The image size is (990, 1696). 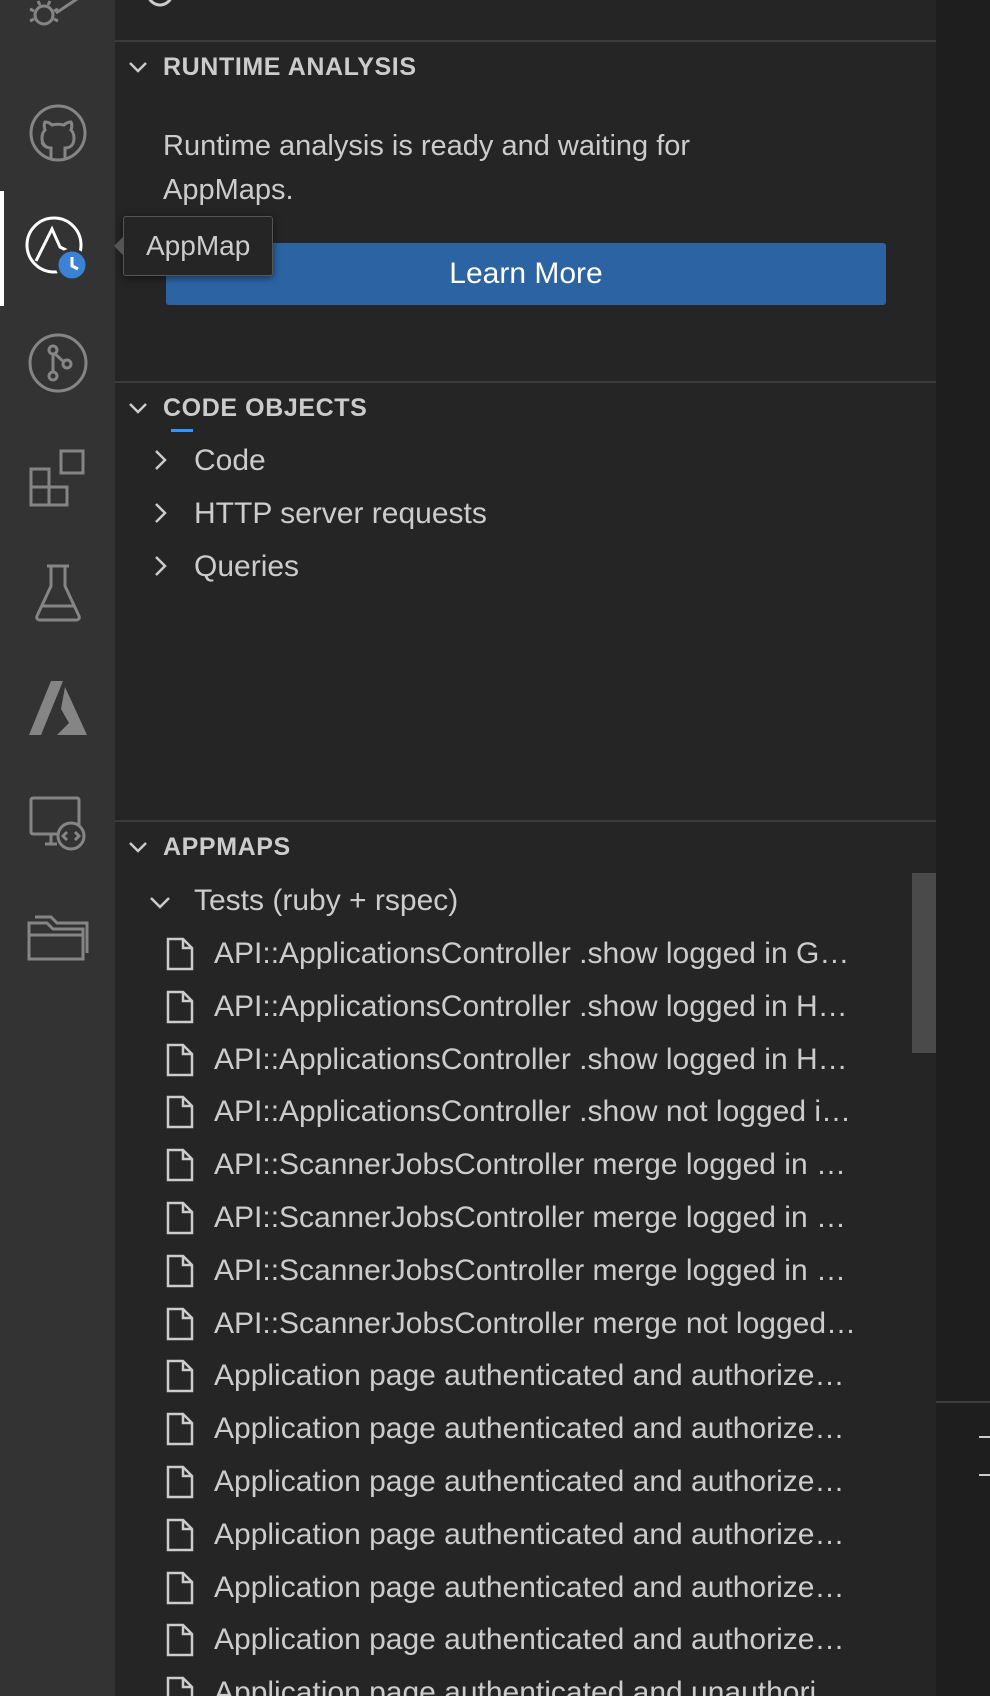 I want to click on tree-item-code: Code, so click(x=525, y=460).